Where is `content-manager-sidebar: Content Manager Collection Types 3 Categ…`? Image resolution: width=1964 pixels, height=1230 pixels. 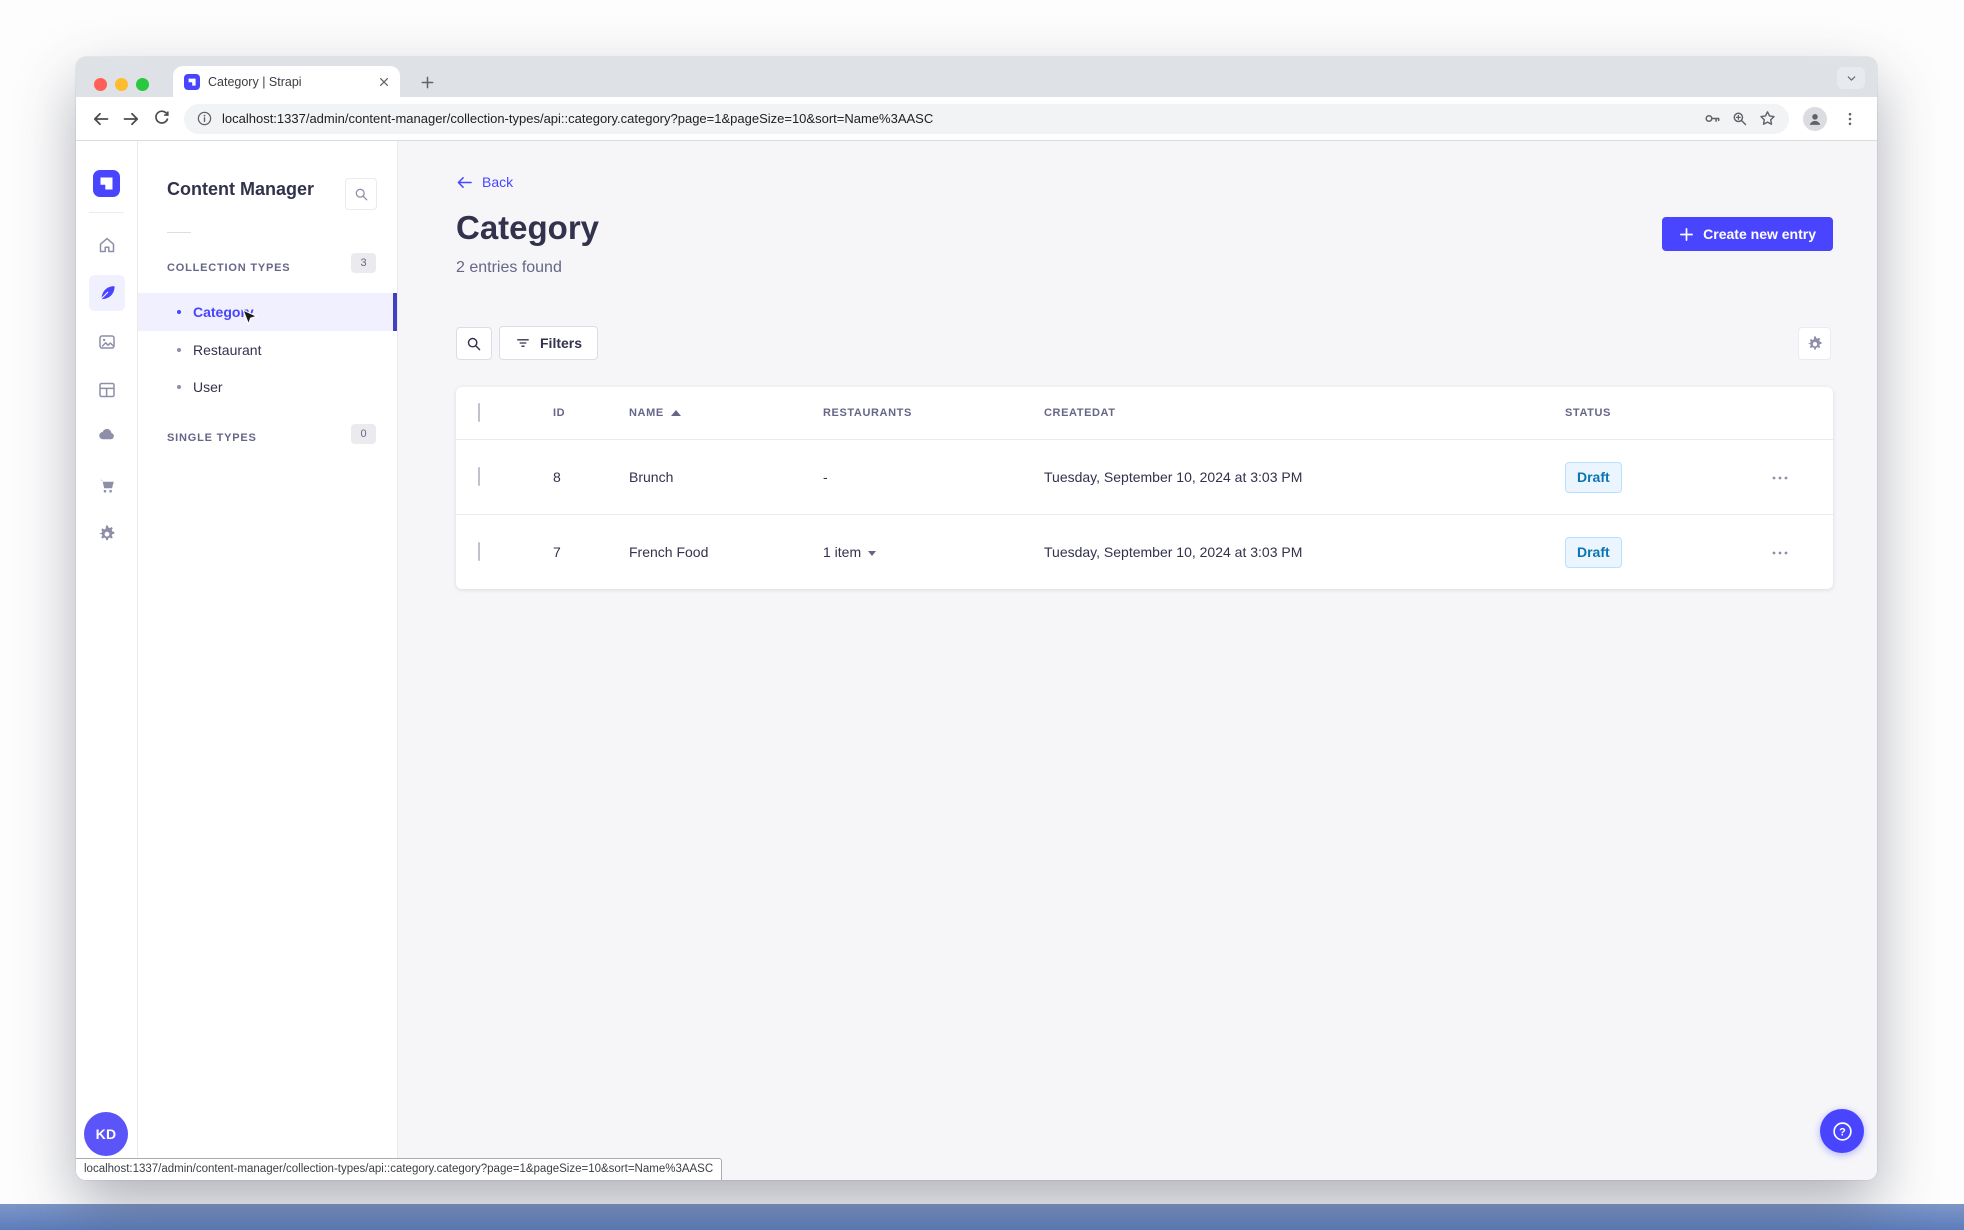
content-manager-sidebar: Content Manager Collection Types 3 Categ… is located at coordinates (268, 660).